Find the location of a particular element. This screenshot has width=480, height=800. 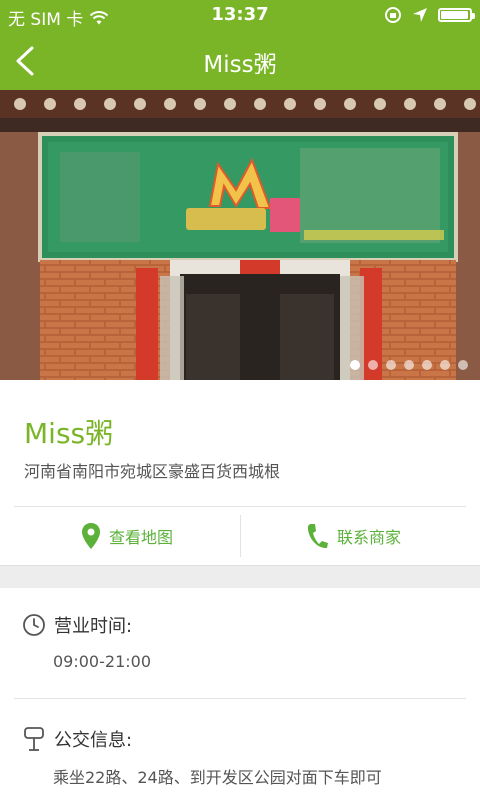

location-arrow-icon is located at coordinates (420, 15).